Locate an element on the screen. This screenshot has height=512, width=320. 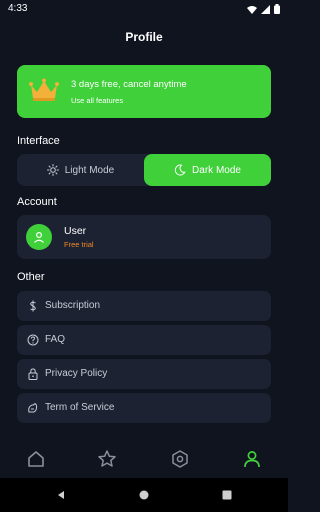
dark-mode-label: Dark Mode is located at coordinates (216, 170).